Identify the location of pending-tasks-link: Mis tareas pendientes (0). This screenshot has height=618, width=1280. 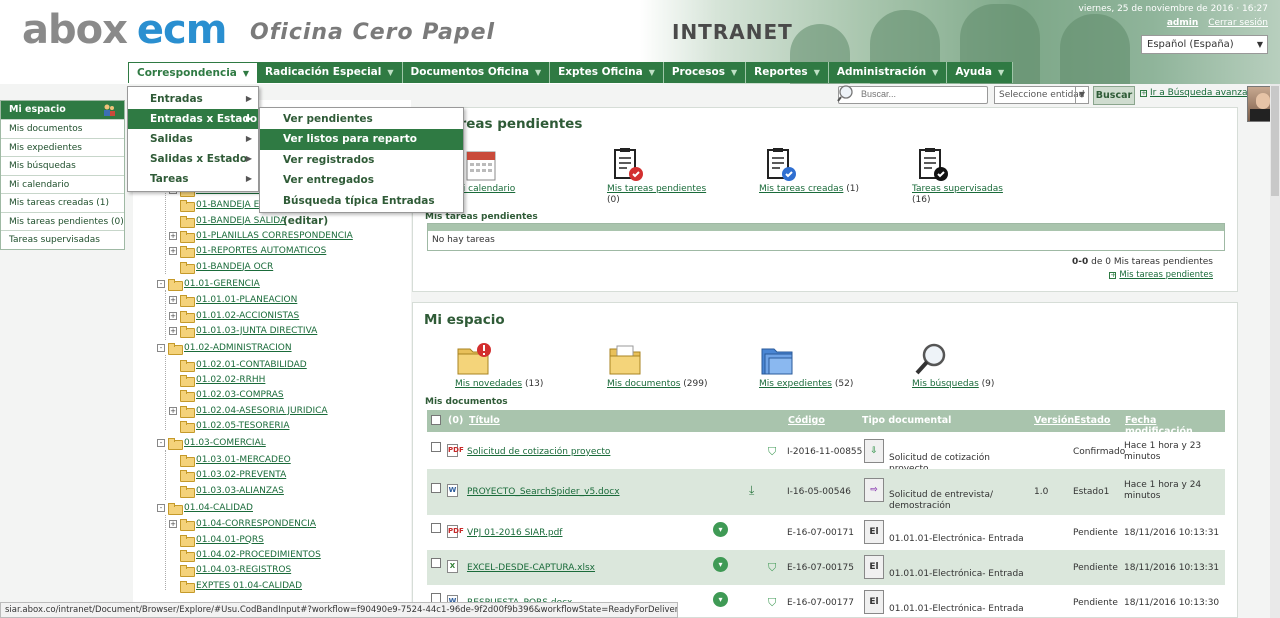
(656, 195).